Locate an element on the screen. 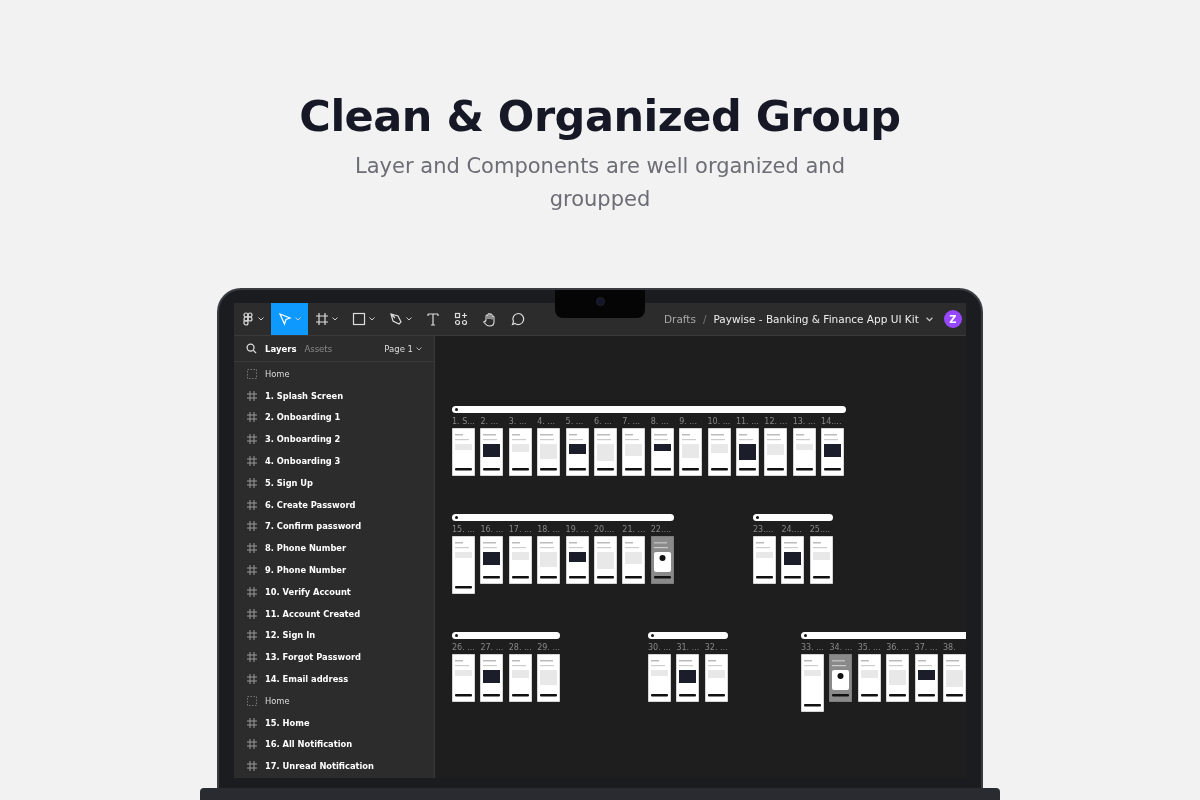 Image resolution: width=1200 pixels, height=800 pixels. file-title: Paywise - Banking & Finance App UI Kit is located at coordinates (816, 319).